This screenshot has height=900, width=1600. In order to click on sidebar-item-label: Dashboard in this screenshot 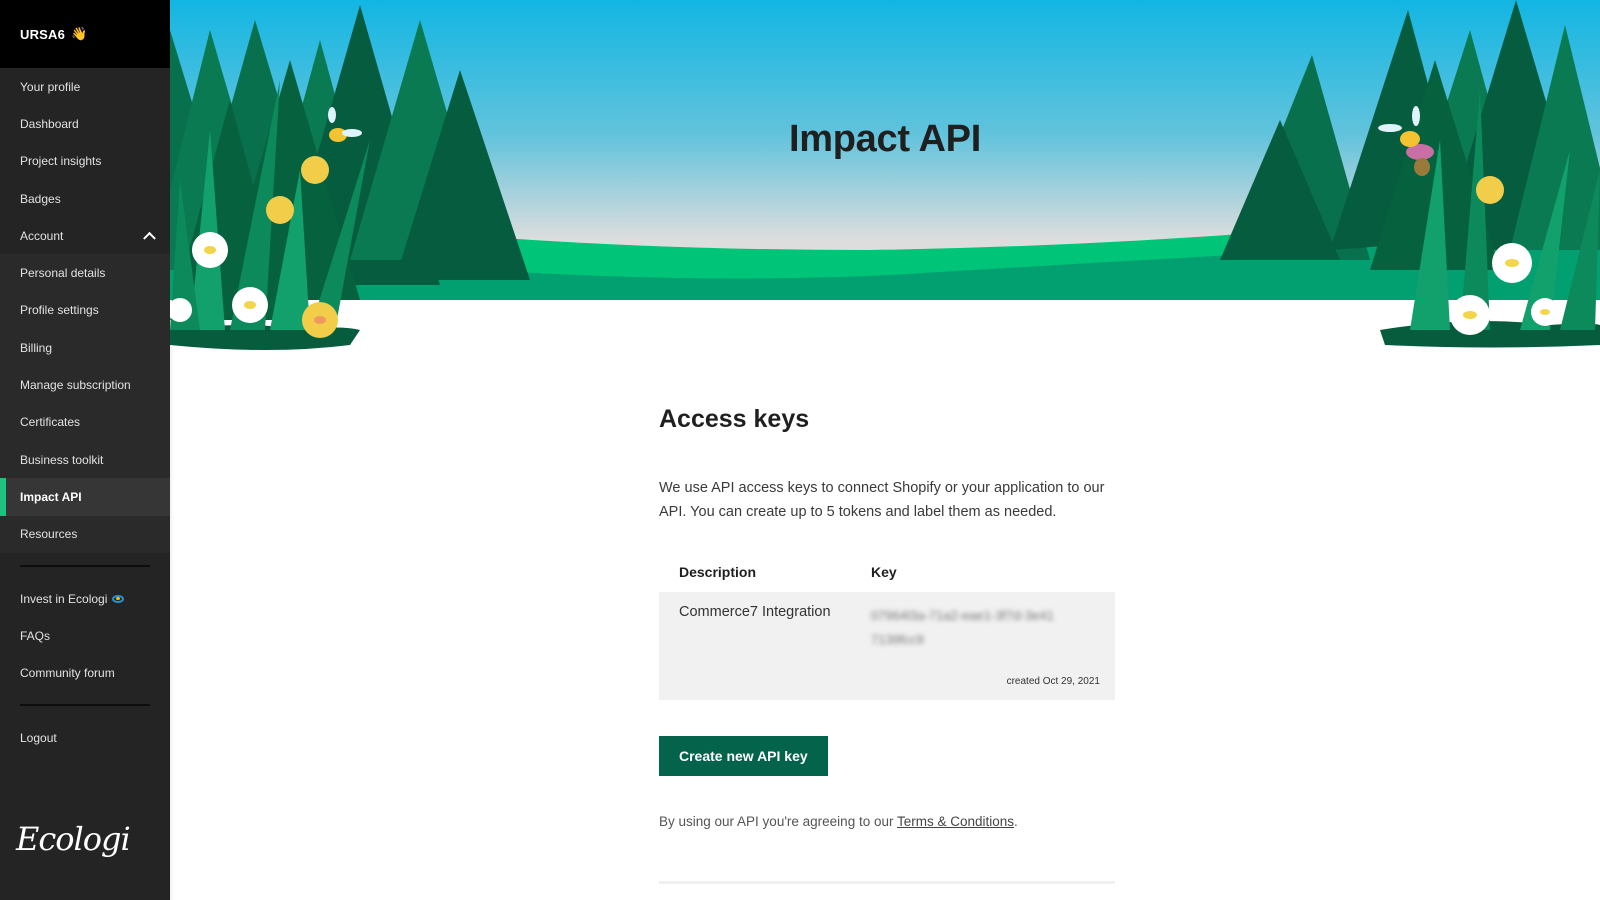, I will do `click(49, 123)`.